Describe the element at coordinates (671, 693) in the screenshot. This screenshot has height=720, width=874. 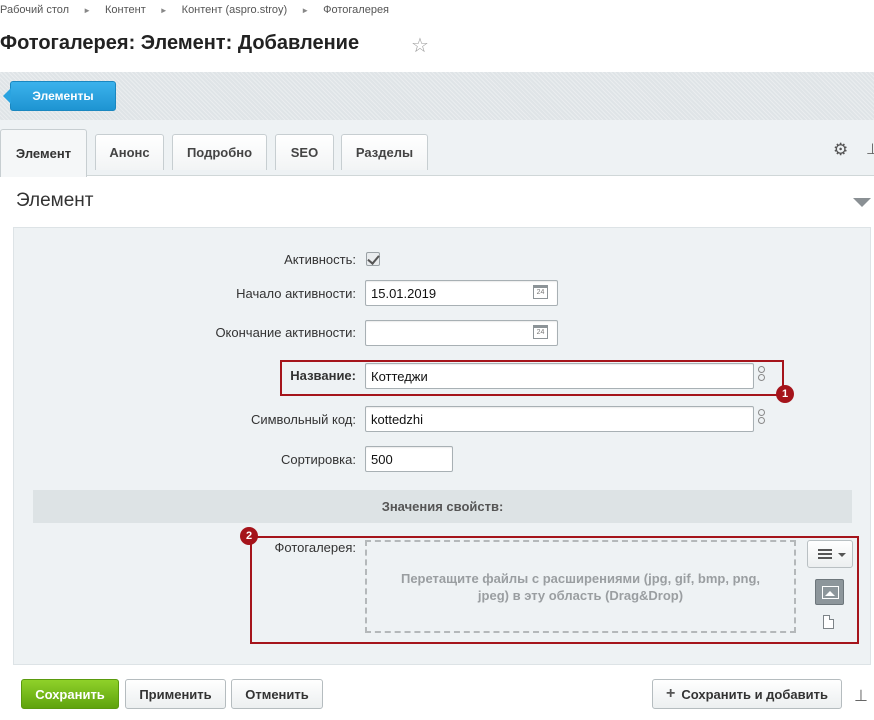
I see `plus-icon: +` at that location.